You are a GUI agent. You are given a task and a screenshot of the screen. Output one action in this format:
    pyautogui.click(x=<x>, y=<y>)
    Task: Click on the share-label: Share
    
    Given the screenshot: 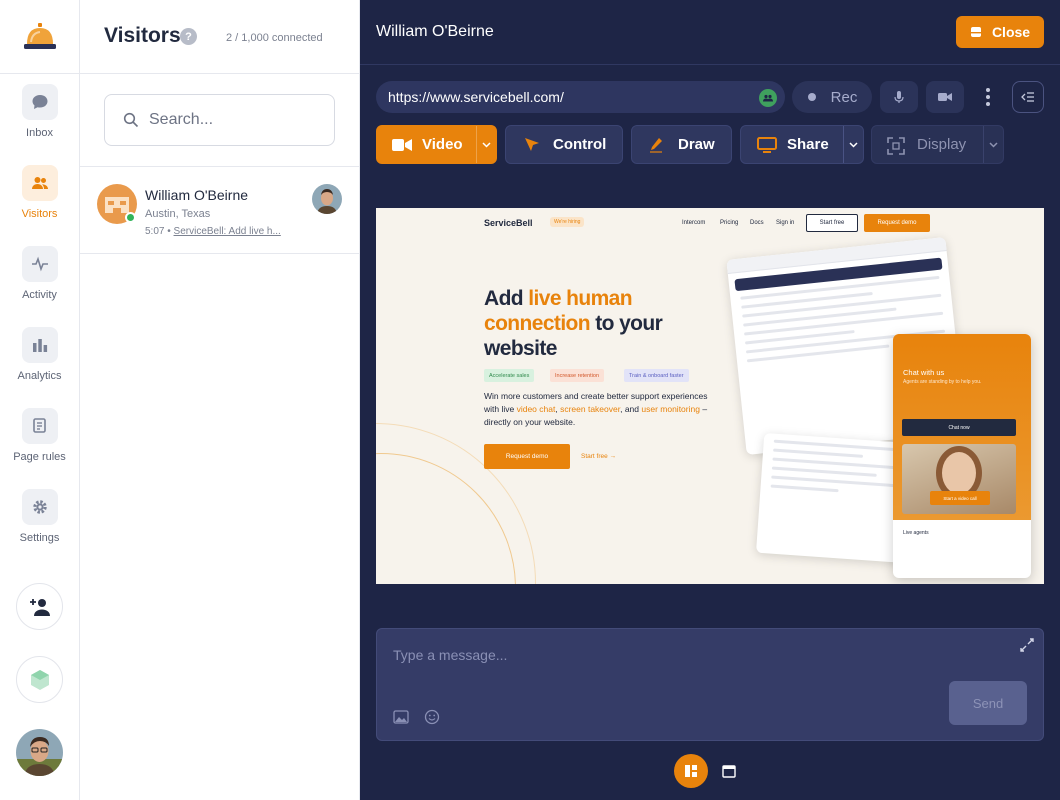 What is the action you would take?
    pyautogui.click(x=808, y=144)
    